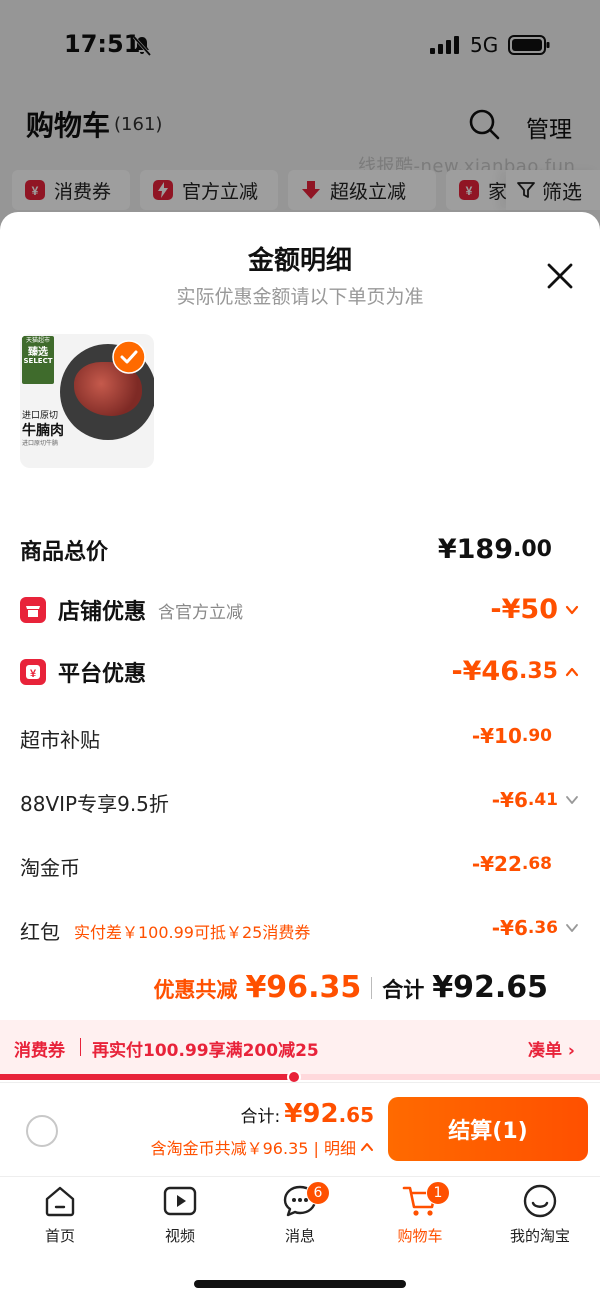 This screenshot has height=1300, width=600. I want to click on shop-discount-note: 含官方立减, so click(201, 612).